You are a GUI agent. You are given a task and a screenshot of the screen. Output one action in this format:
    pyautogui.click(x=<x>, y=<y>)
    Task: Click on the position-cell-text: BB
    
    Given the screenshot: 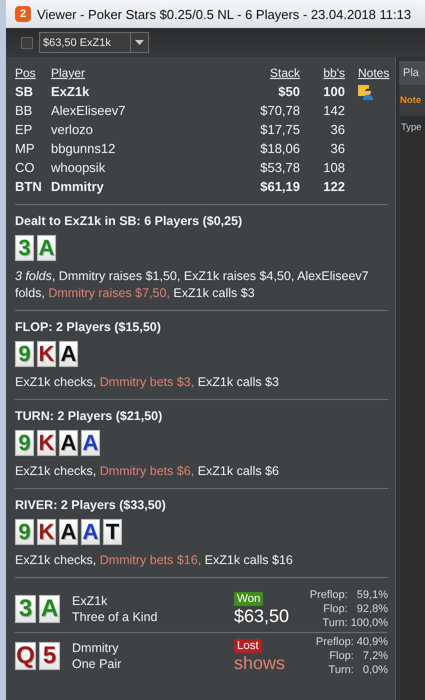 What is the action you would take?
    pyautogui.click(x=24, y=111)
    